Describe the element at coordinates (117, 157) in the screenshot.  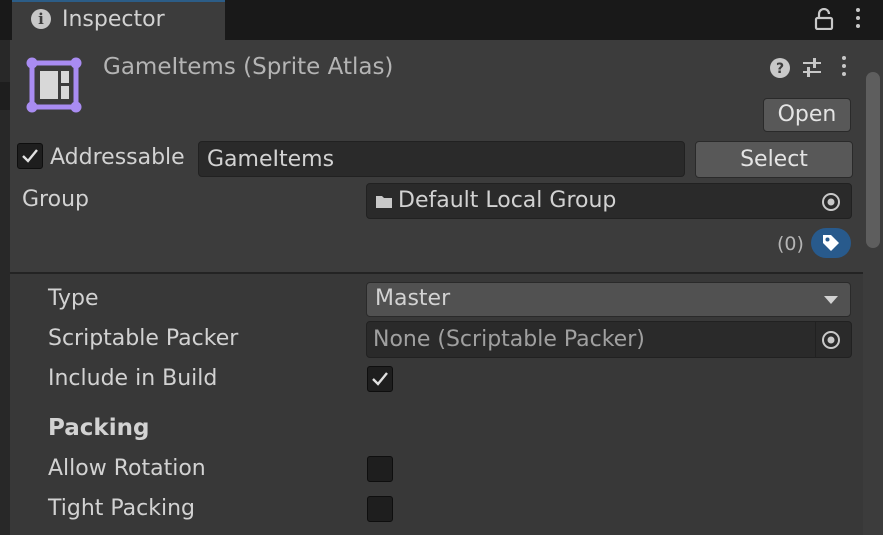
I see `addressable-label: Addressable` at that location.